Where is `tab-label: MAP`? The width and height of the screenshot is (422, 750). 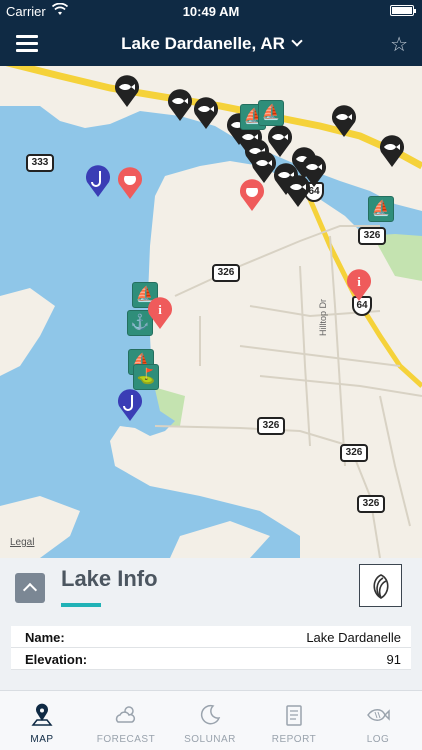
tab-label: MAP is located at coordinates (42, 739).